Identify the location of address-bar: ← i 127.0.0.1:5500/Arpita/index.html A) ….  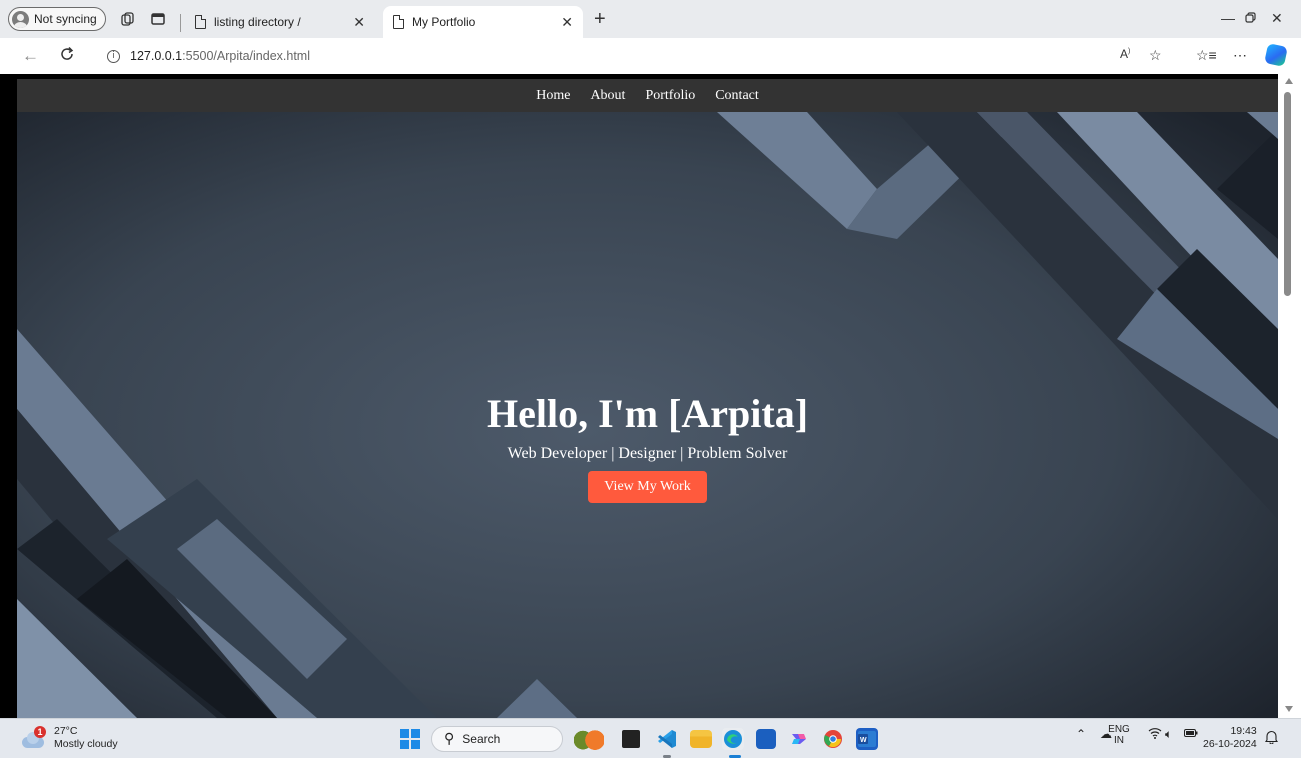
(650, 56).